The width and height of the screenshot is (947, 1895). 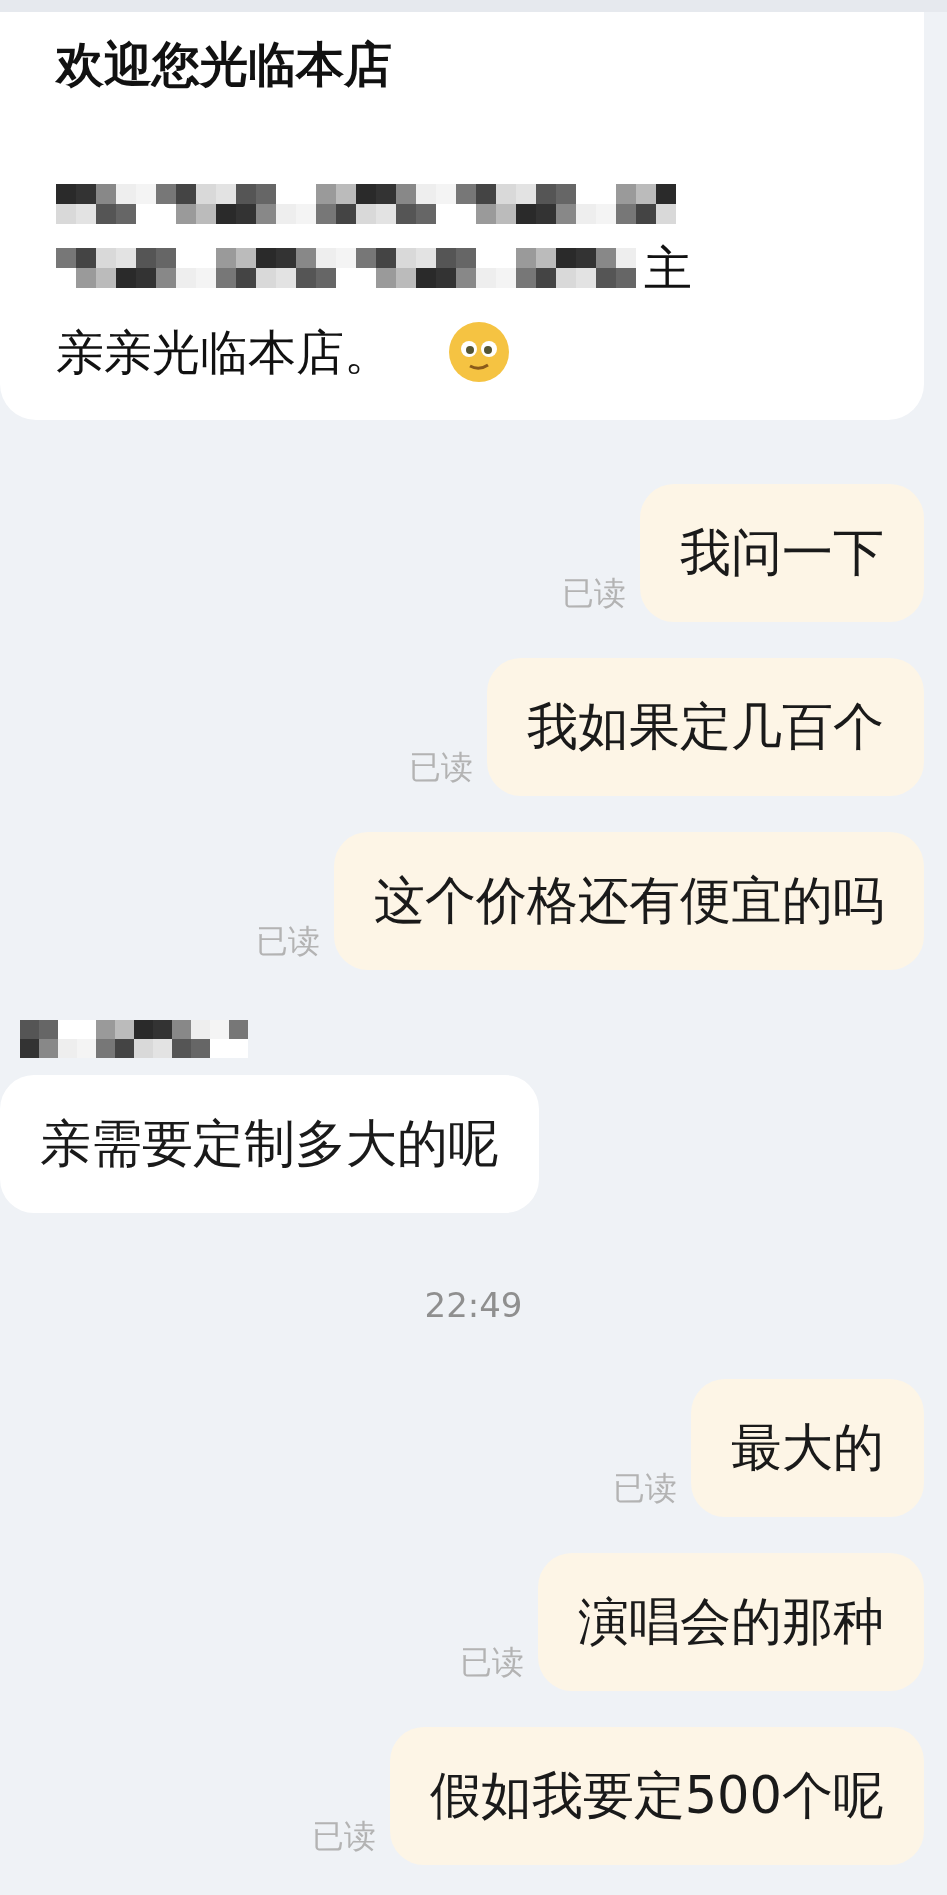 What do you see at coordinates (479, 352) in the screenshot?
I see `emoji-icon` at bounding box center [479, 352].